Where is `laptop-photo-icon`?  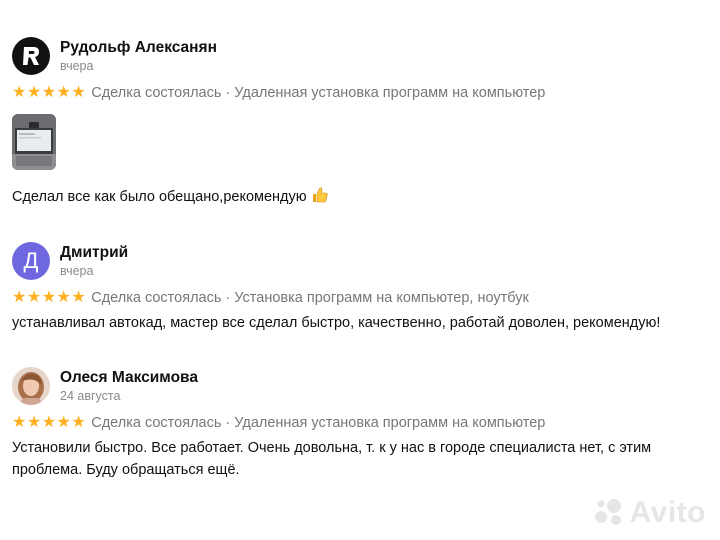
laptop-photo-icon is located at coordinates (34, 142).